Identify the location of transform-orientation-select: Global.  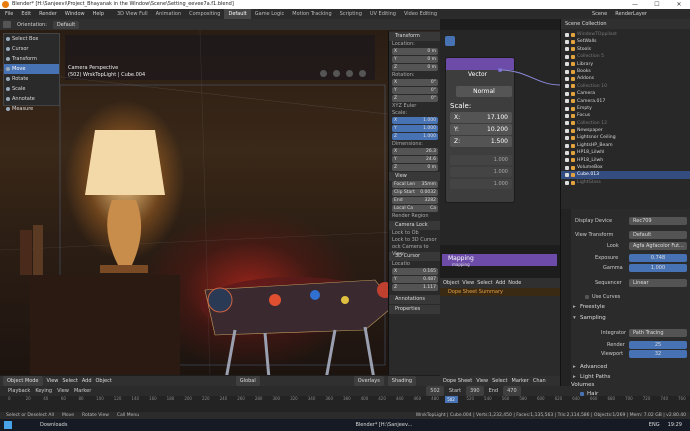
(247, 381).